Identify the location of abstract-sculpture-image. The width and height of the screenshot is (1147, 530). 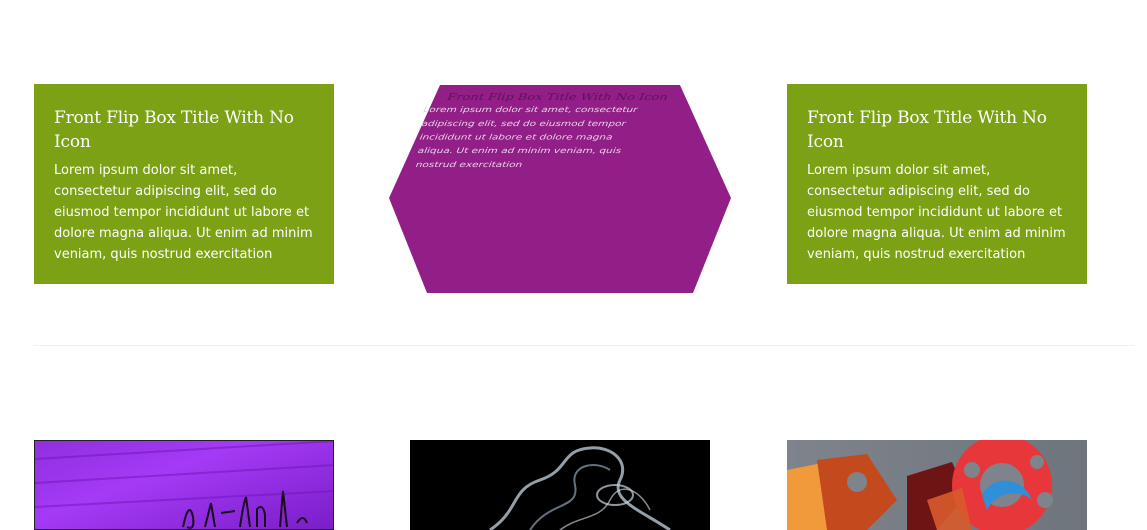
(937, 485).